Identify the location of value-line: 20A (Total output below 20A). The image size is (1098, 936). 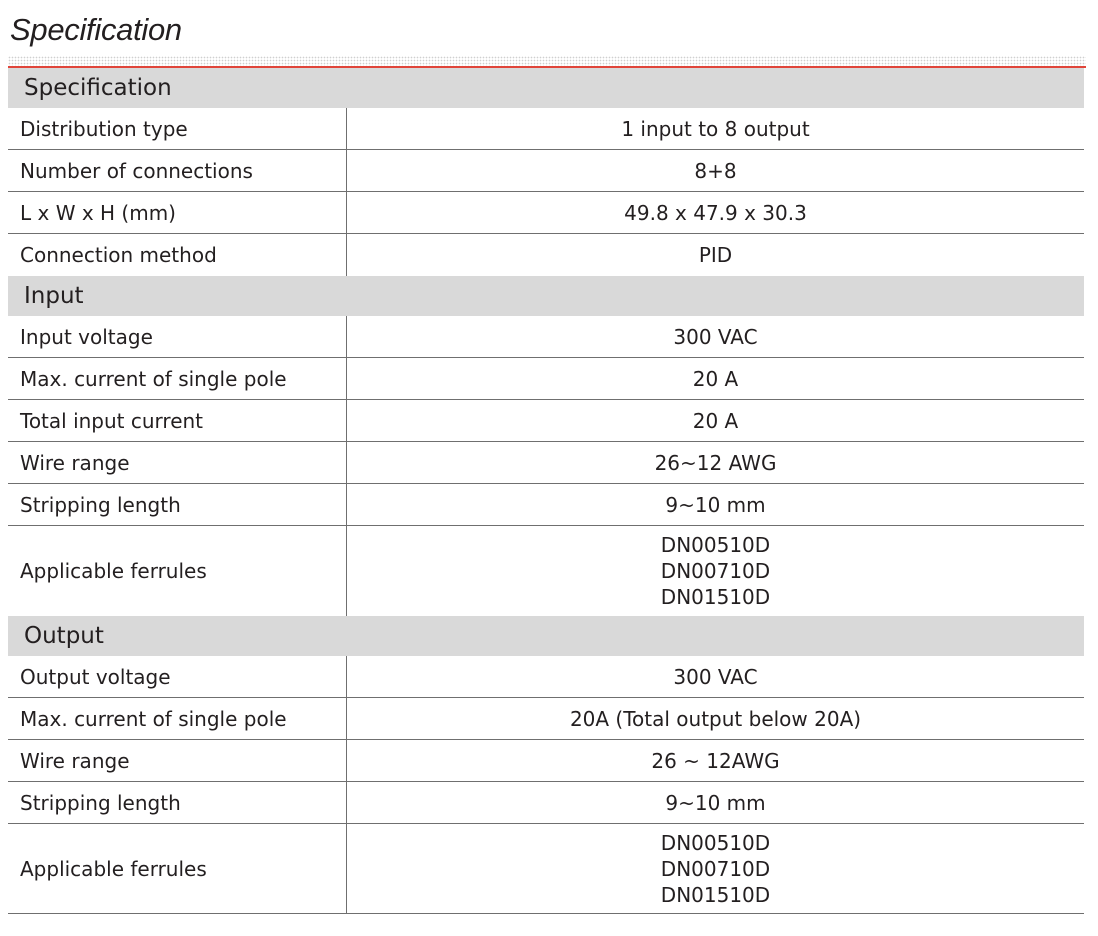
(715, 718).